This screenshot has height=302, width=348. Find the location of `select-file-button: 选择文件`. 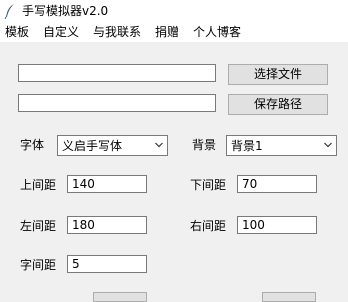

select-file-button: 选择文件 is located at coordinates (278, 74).